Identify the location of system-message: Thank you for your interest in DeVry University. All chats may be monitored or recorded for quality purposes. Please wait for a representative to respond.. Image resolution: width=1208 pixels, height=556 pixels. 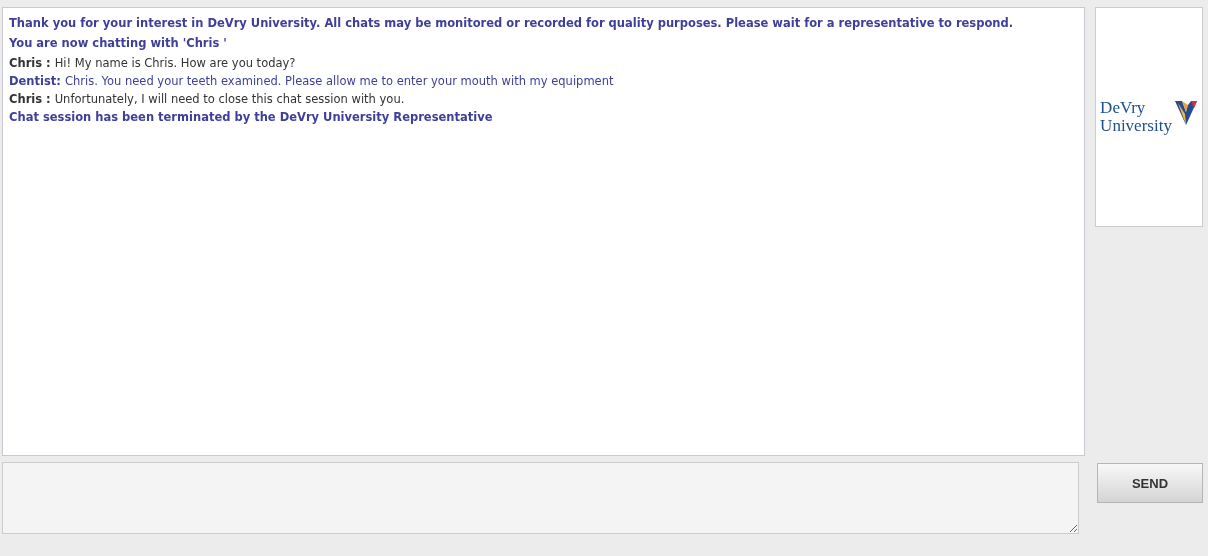
(512, 23).